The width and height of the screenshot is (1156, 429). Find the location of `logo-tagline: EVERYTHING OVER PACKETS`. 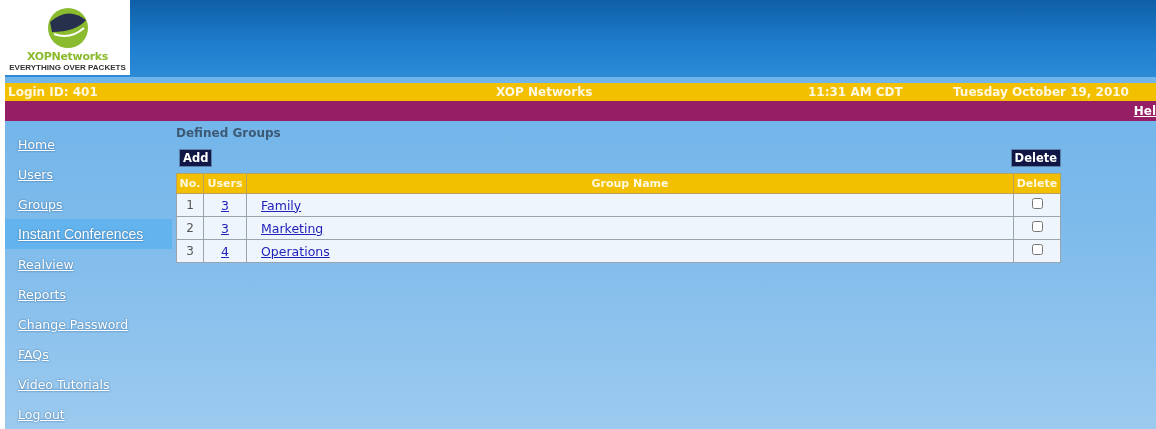

logo-tagline: EVERYTHING OVER PACKETS is located at coordinates (67, 67).